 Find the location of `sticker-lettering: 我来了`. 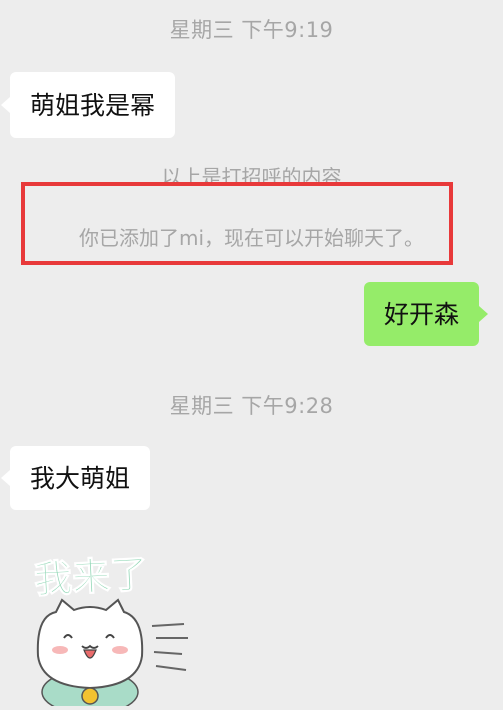

sticker-lettering: 我来了 is located at coordinates (91, 577).